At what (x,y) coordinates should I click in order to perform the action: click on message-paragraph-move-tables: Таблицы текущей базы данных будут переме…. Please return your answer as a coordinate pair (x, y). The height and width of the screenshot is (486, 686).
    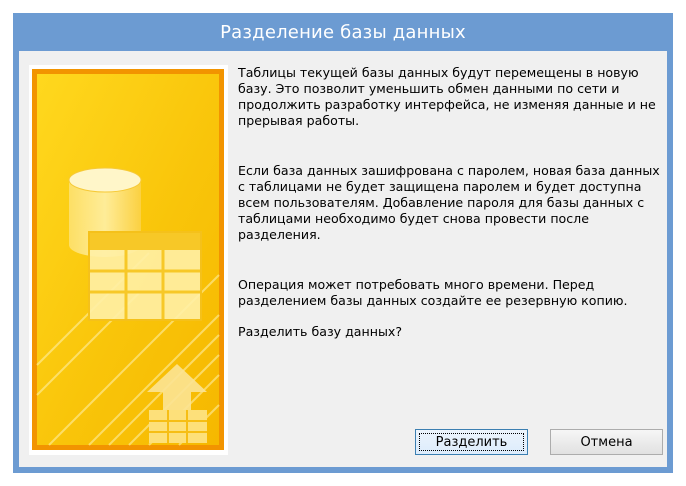
    Looking at the image, I should click on (447, 96).